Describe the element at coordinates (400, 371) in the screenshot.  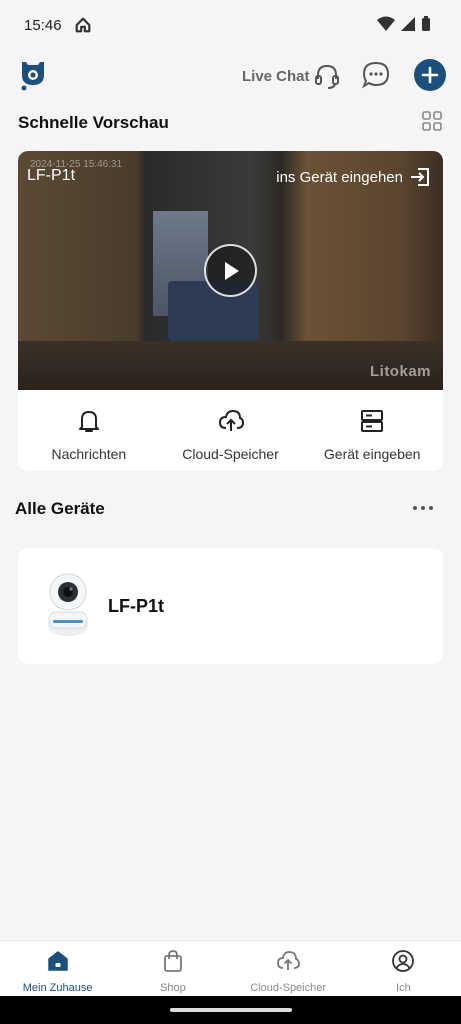
I see `camera-watermark: Litokam` at that location.